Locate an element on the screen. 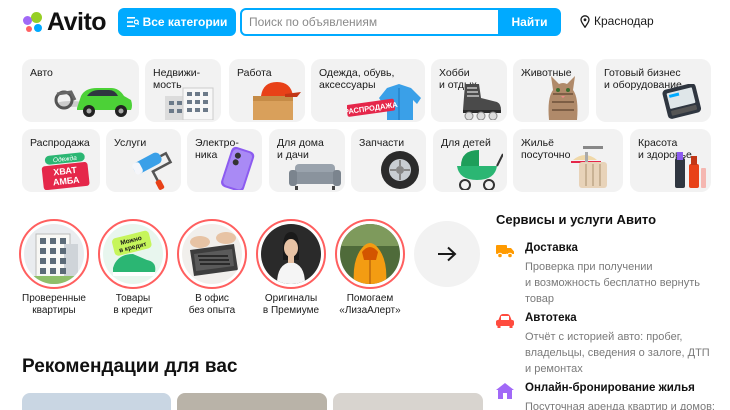 This screenshot has width=730, height=410. category-tile-work: Работа is located at coordinates (267, 90).